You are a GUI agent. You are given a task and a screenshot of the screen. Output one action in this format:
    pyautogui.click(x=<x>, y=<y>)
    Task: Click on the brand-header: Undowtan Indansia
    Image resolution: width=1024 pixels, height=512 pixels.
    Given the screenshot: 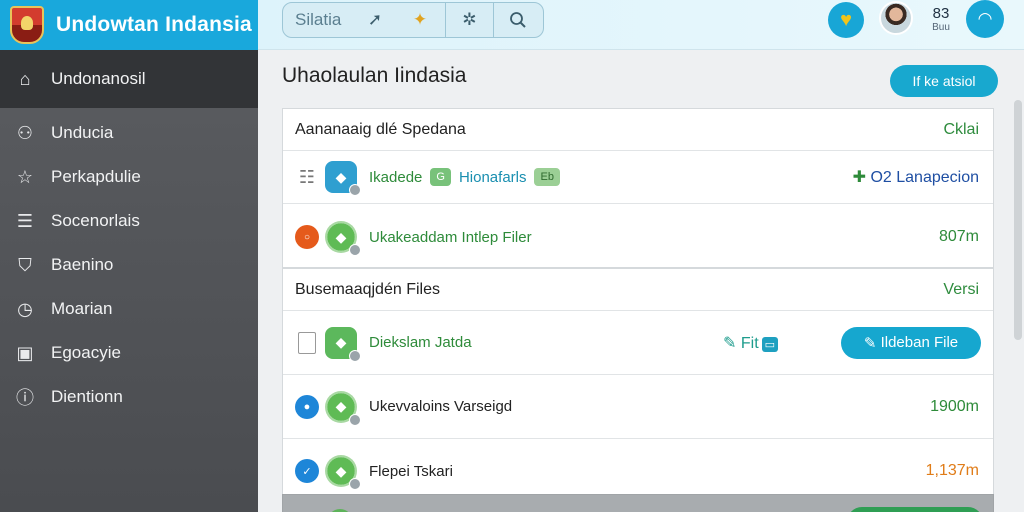 What is the action you would take?
    pyautogui.click(x=129, y=25)
    